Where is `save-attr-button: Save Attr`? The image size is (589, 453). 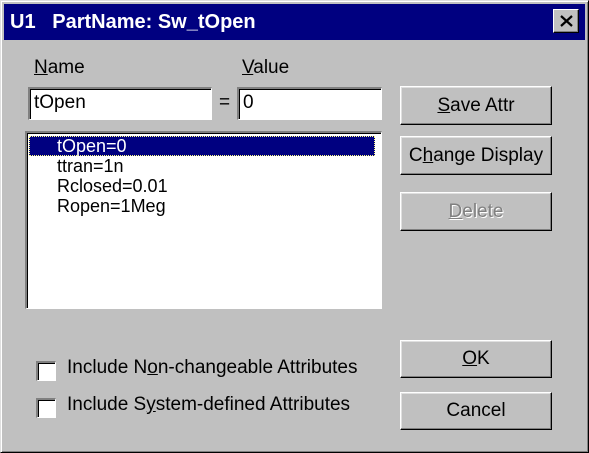
save-attr-button: Save Attr is located at coordinates (476, 105).